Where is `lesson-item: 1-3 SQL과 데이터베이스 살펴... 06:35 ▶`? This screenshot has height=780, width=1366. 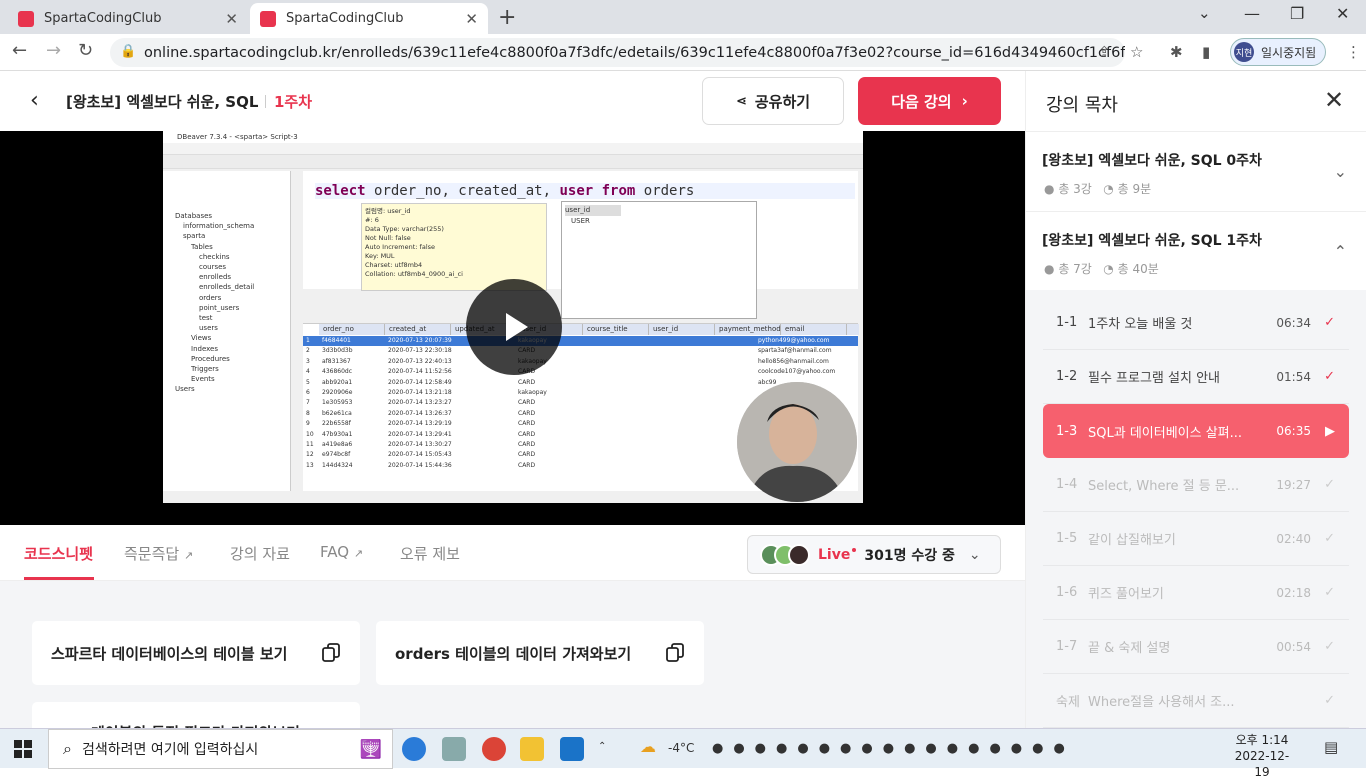
lesson-item: 1-3 SQL과 데이터베이스 살펴... 06:35 ▶ is located at coordinates (1196, 431).